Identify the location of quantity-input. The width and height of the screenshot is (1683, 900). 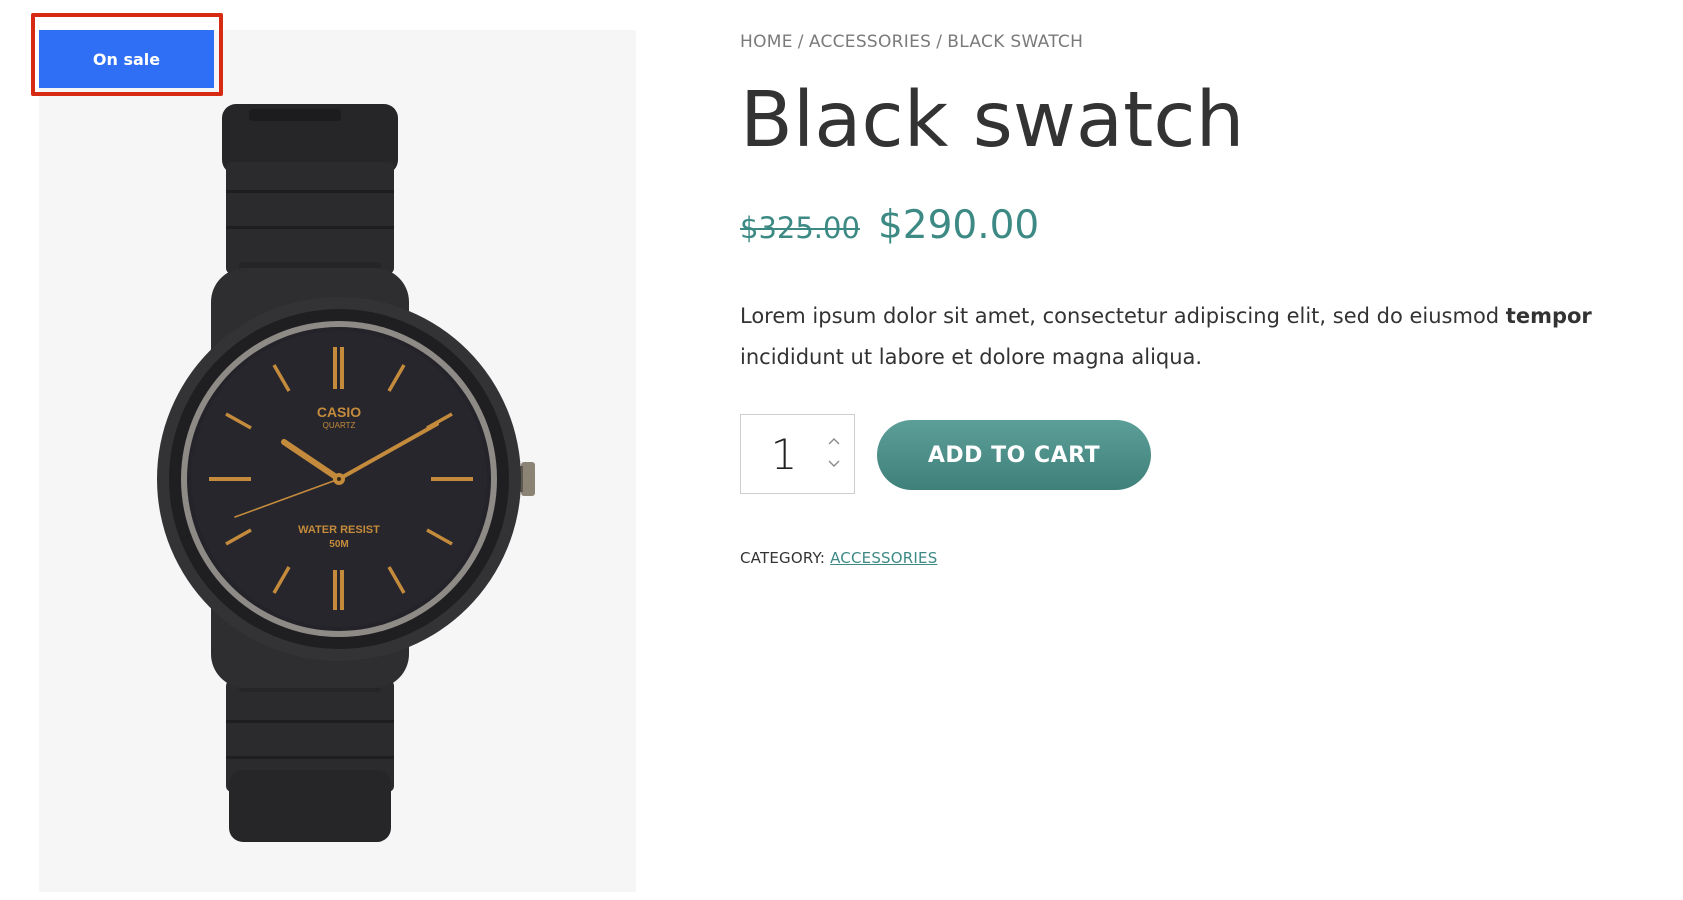
(784, 454).